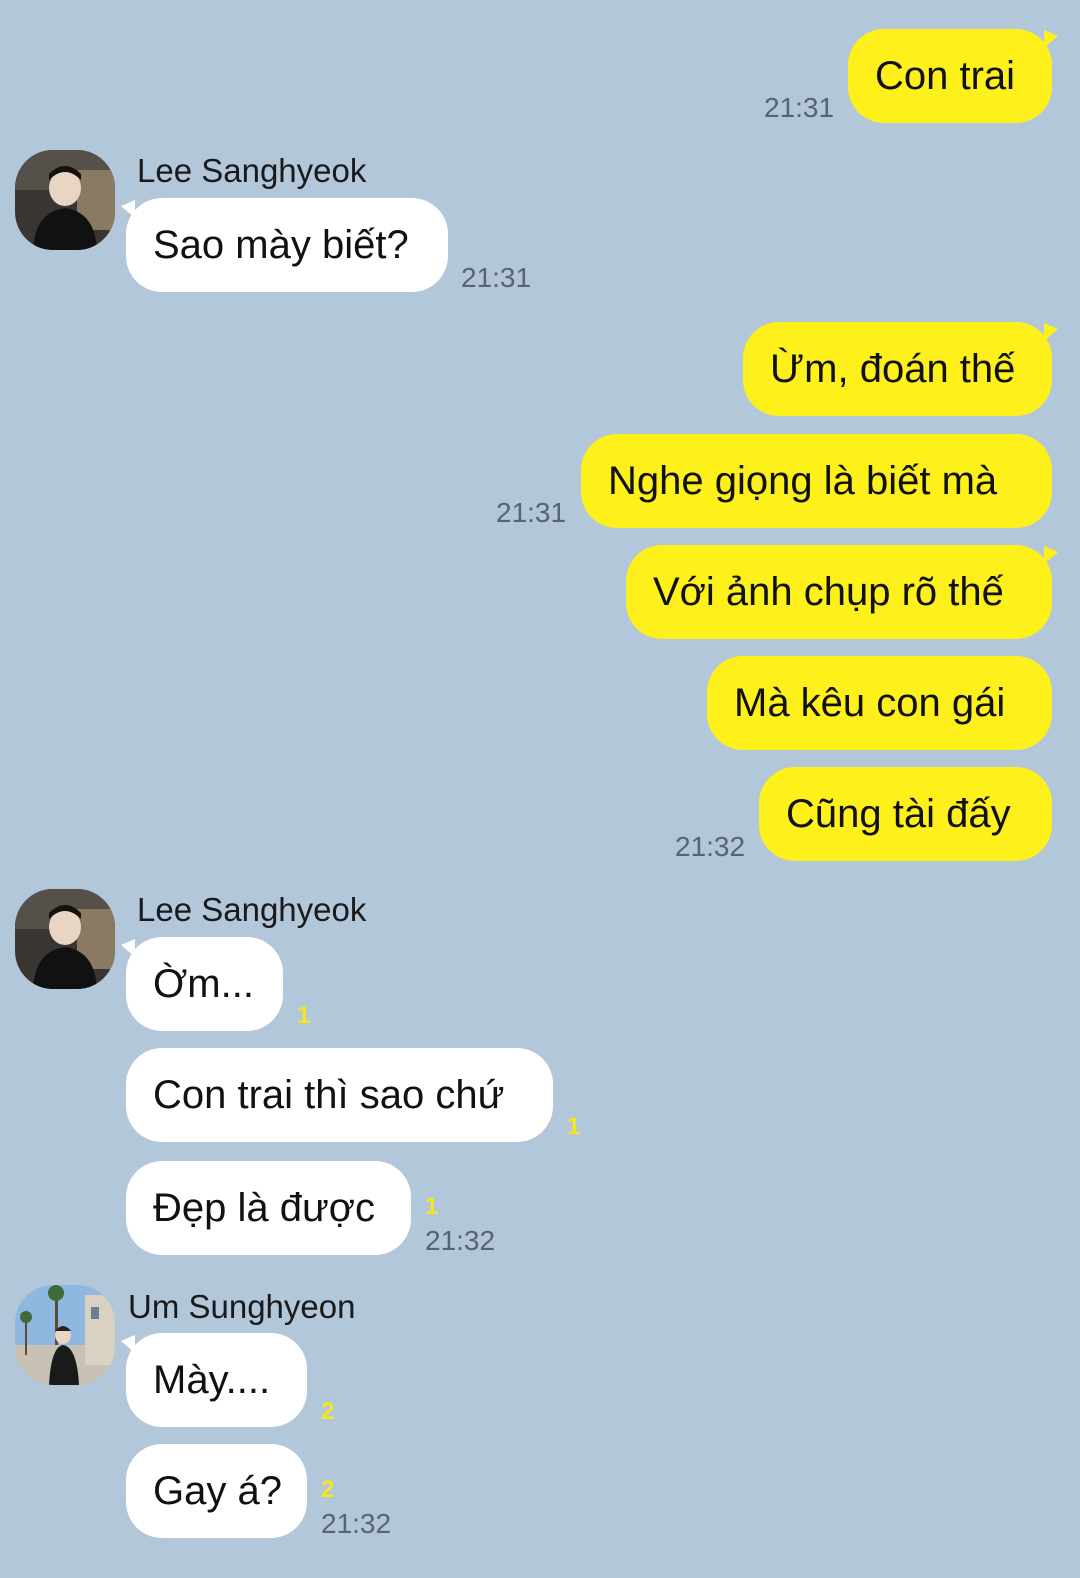 The image size is (1080, 1578). I want to click on avatar-um-sunghyeon, so click(65, 1335).